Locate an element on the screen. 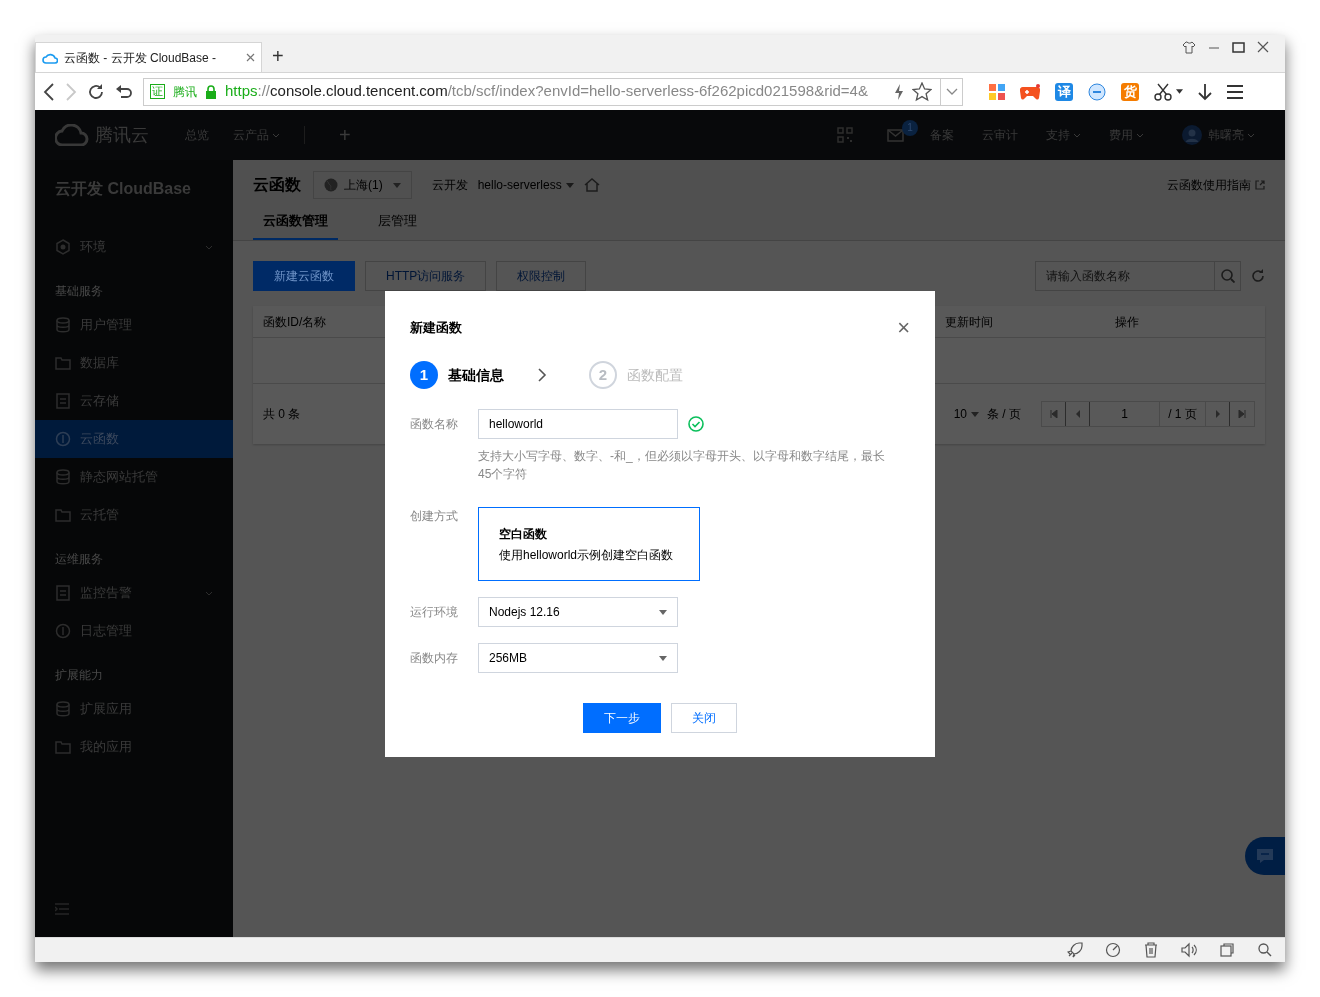 The image size is (1320, 997). undo-icon is located at coordinates (124, 91).